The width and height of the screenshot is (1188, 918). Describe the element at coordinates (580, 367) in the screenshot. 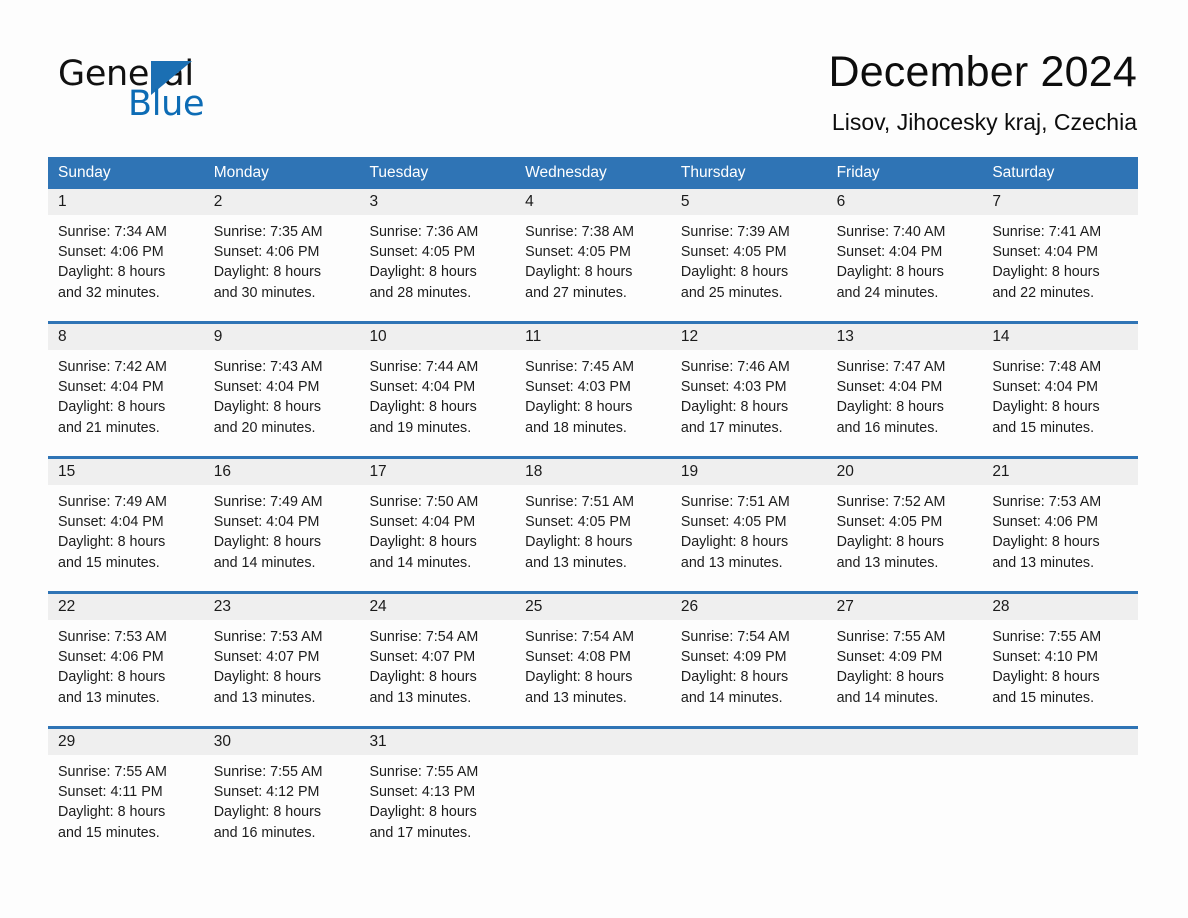

I see `sunrise-text: Sunrise: 7:45 AM` at that location.